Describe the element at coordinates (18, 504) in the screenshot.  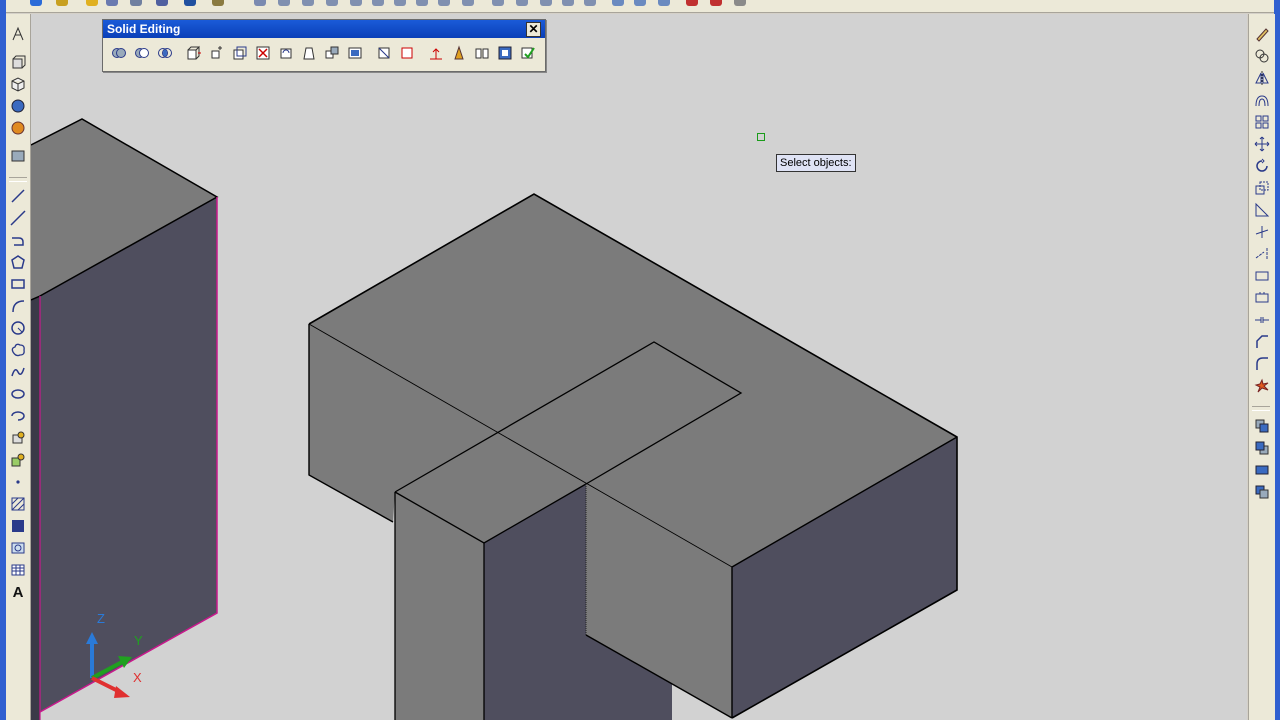
I see `hatch-icon` at that location.